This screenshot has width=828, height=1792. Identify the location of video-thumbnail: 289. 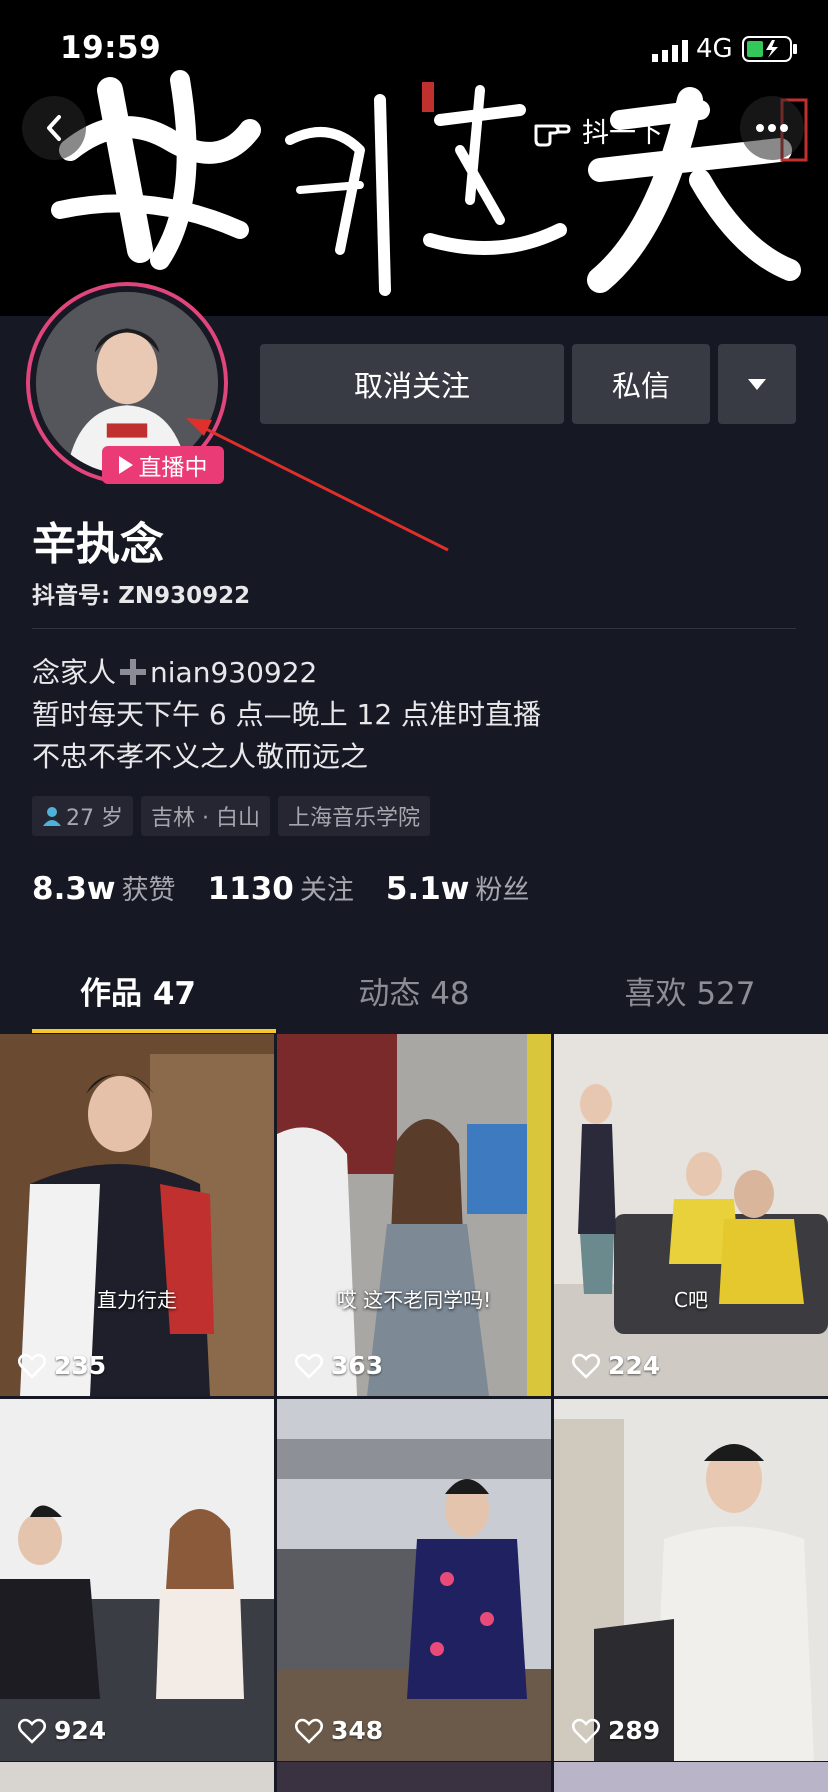
(691, 1580).